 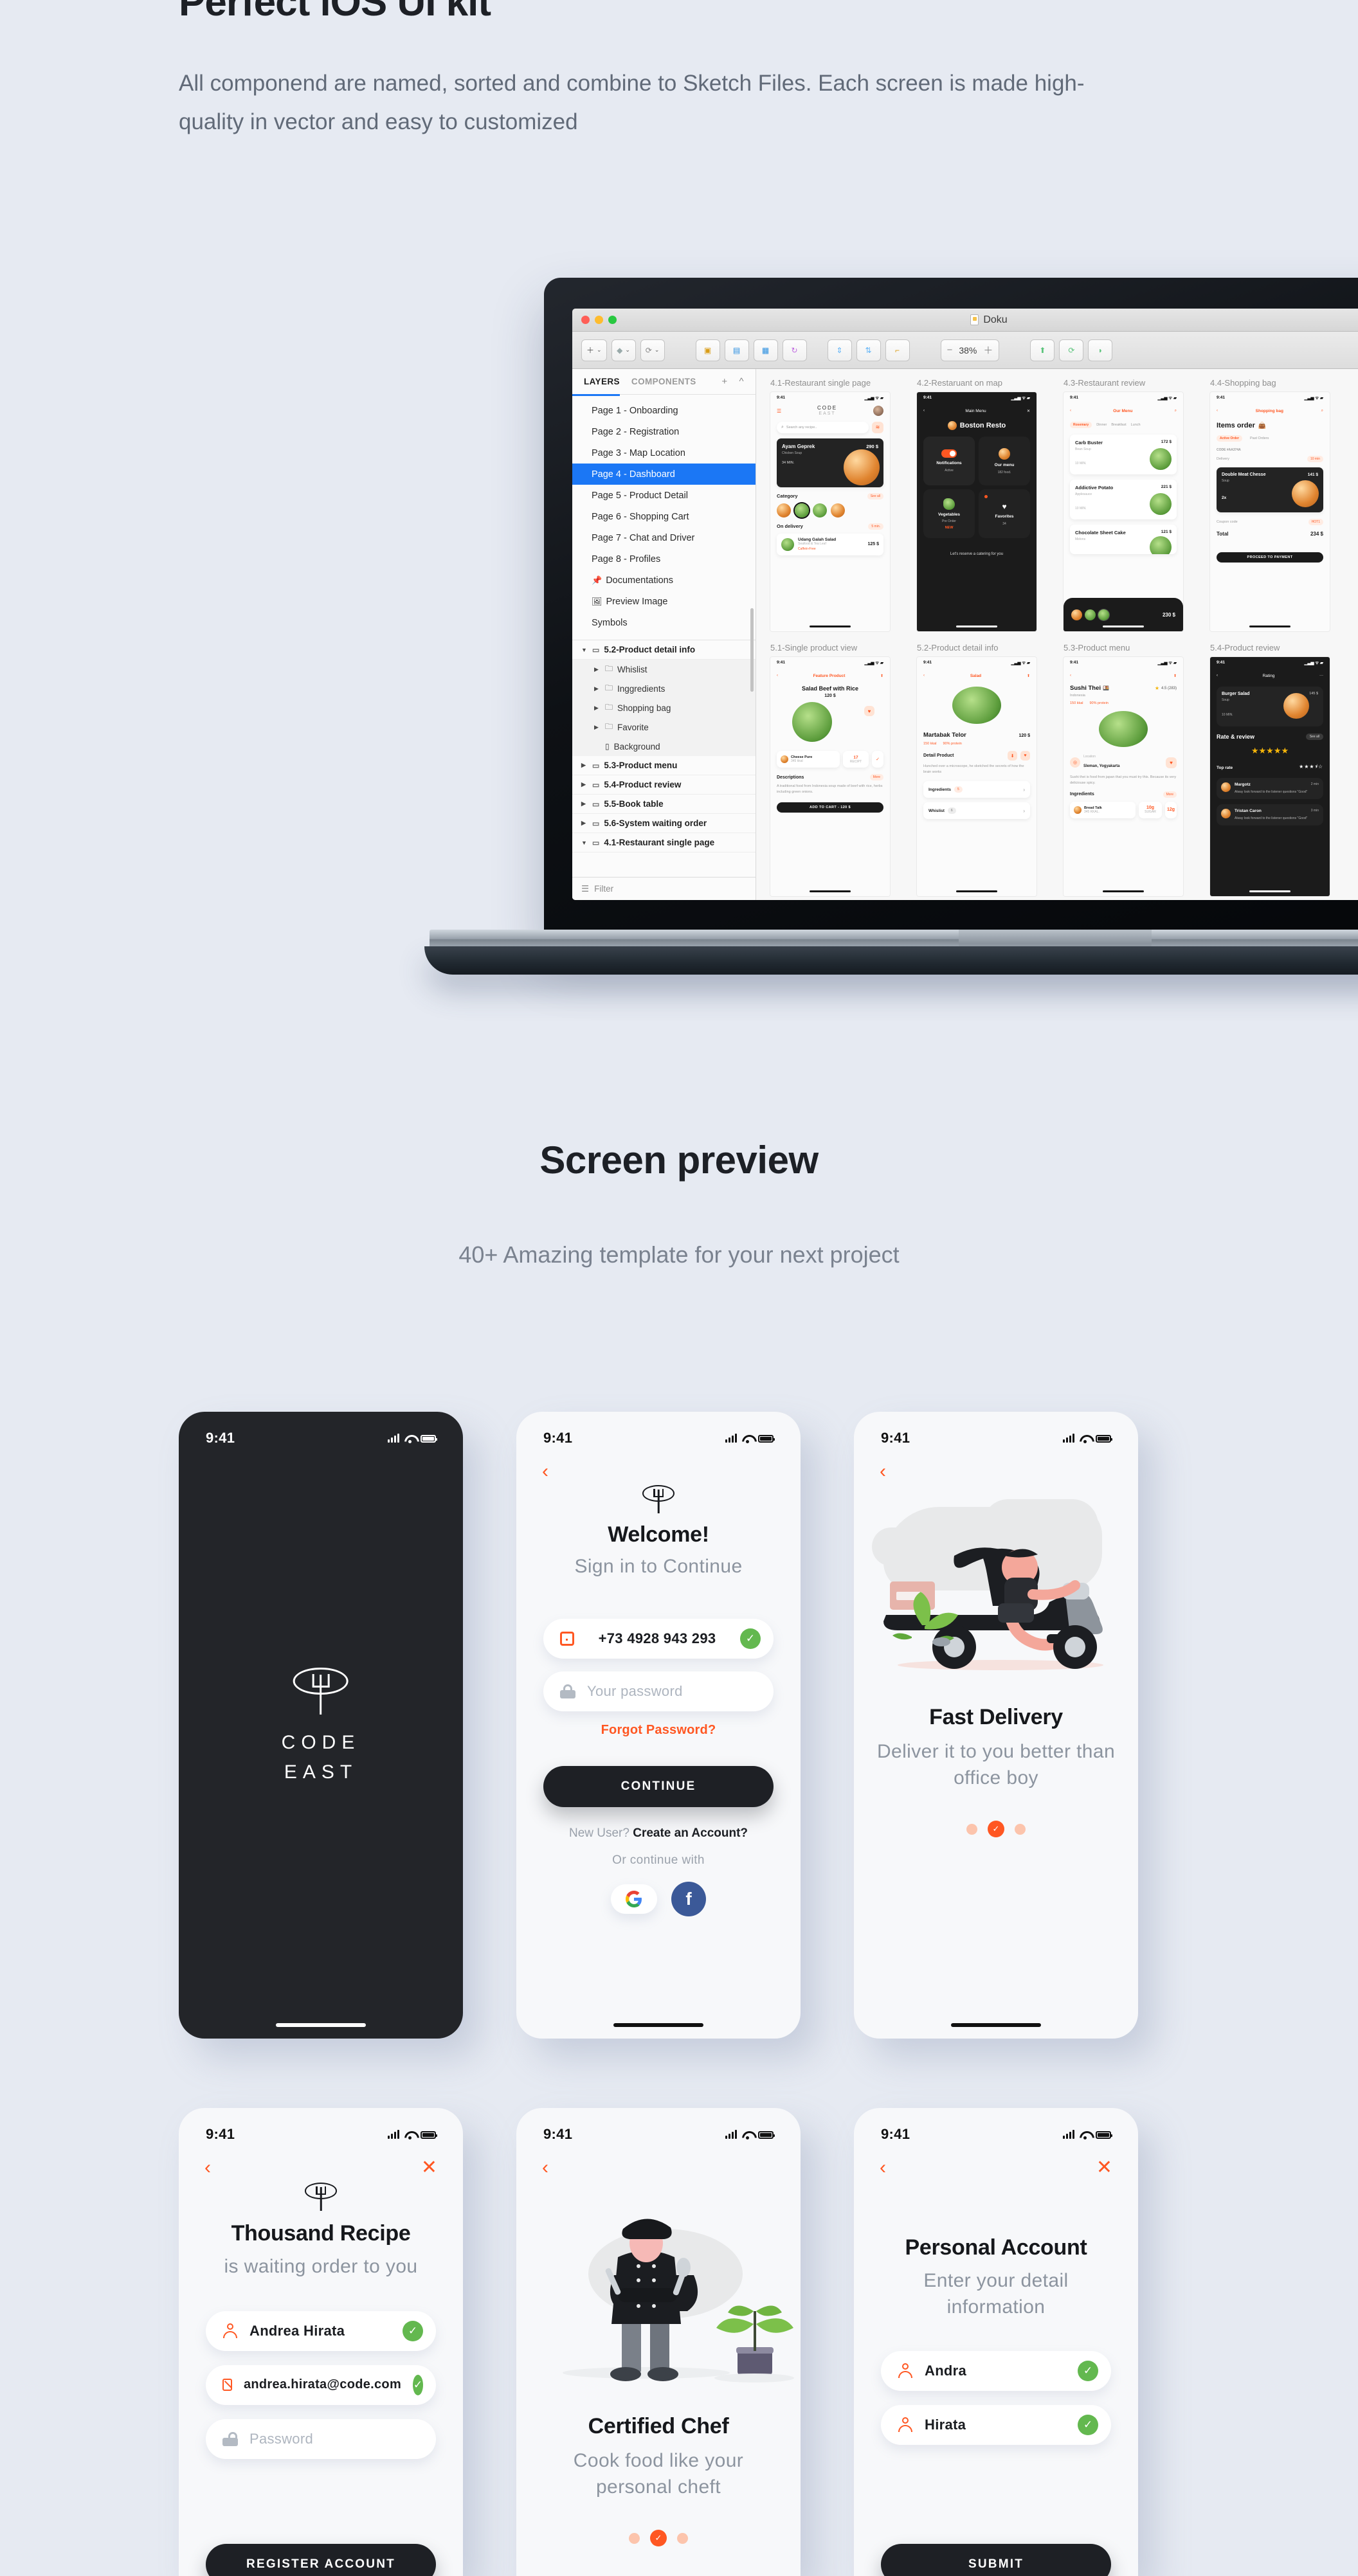 I want to click on full-name-field: Andrea Hirata ✓, so click(x=321, y=2330).